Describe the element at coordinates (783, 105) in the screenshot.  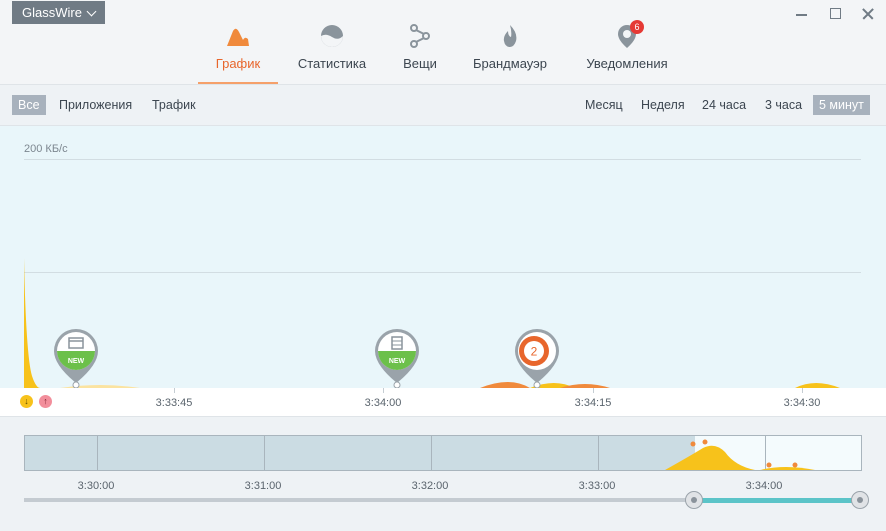
I see `range-3h-button: 3 часа` at that location.